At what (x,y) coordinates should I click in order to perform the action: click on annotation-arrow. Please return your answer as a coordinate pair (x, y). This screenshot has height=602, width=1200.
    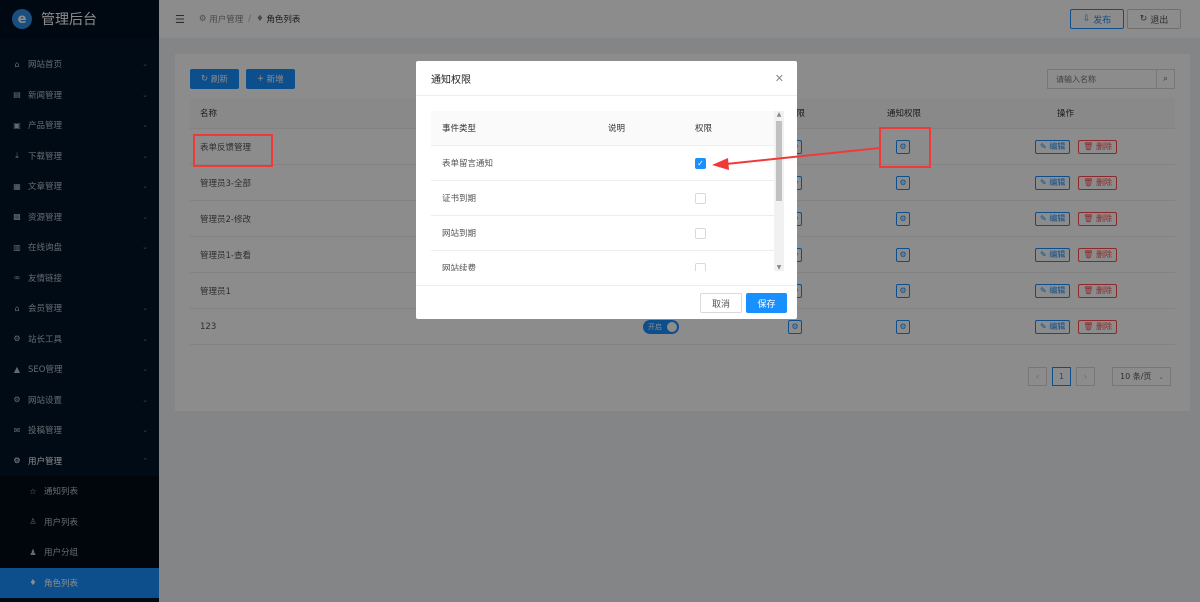
    Looking at the image, I should click on (796, 158).